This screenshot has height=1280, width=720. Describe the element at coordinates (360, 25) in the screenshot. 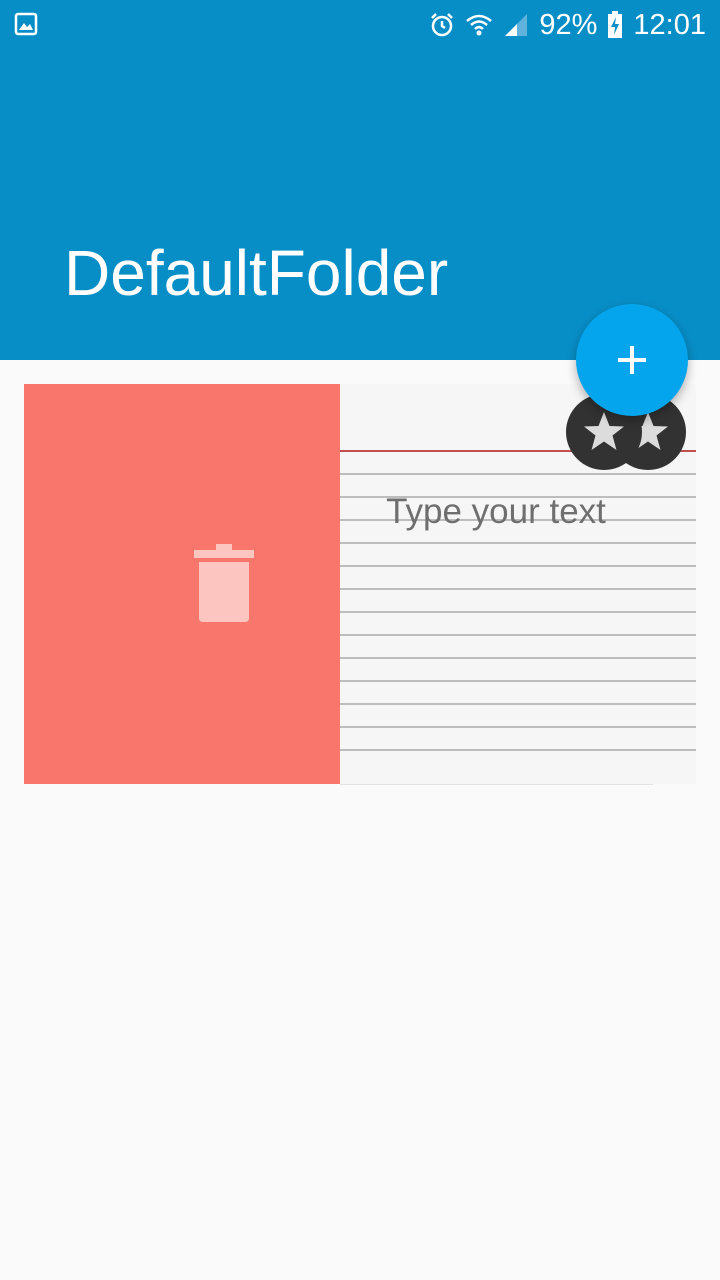

I see `status-bar: 92% 12:01` at that location.